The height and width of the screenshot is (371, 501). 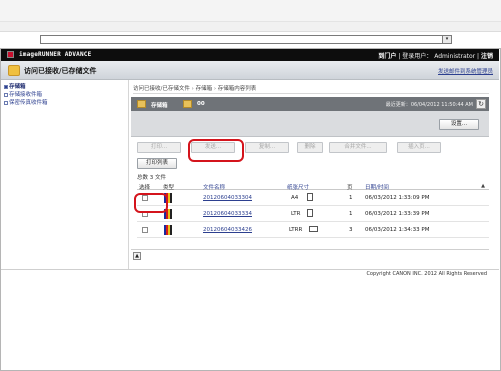 What do you see at coordinates (310, 147) in the screenshot?
I see `delete-button: 删除` at bounding box center [310, 147].